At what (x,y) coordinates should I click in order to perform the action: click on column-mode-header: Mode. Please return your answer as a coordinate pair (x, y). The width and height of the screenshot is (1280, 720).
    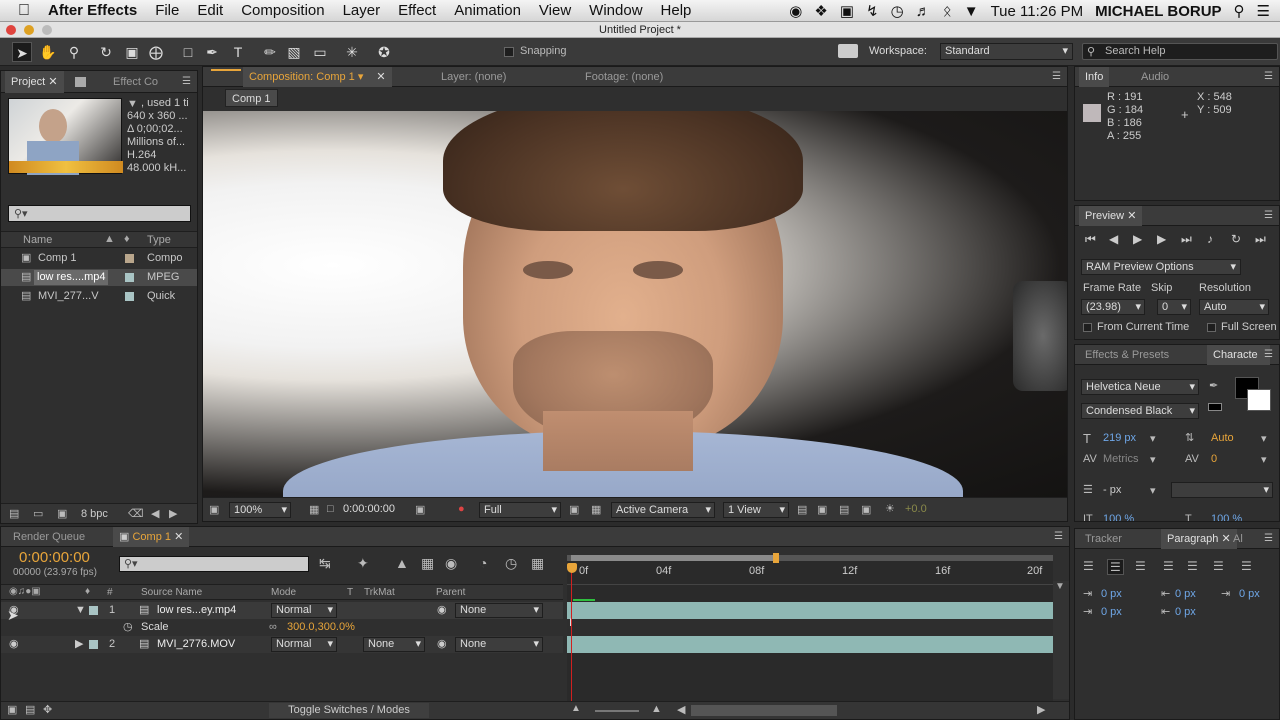
    Looking at the image, I should click on (283, 592).